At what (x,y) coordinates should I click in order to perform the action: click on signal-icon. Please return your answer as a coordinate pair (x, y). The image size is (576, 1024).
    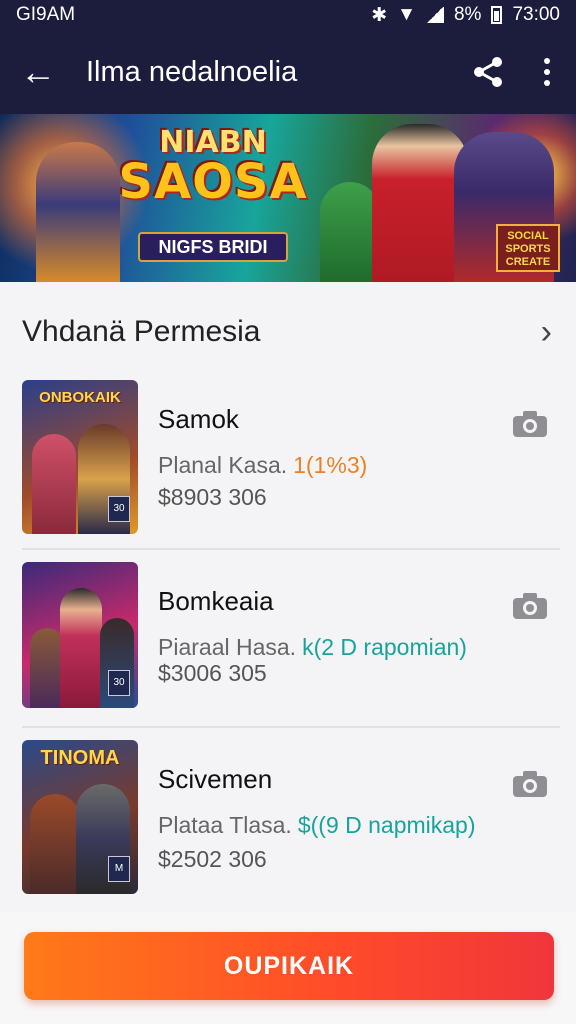
    Looking at the image, I should click on (434, 15).